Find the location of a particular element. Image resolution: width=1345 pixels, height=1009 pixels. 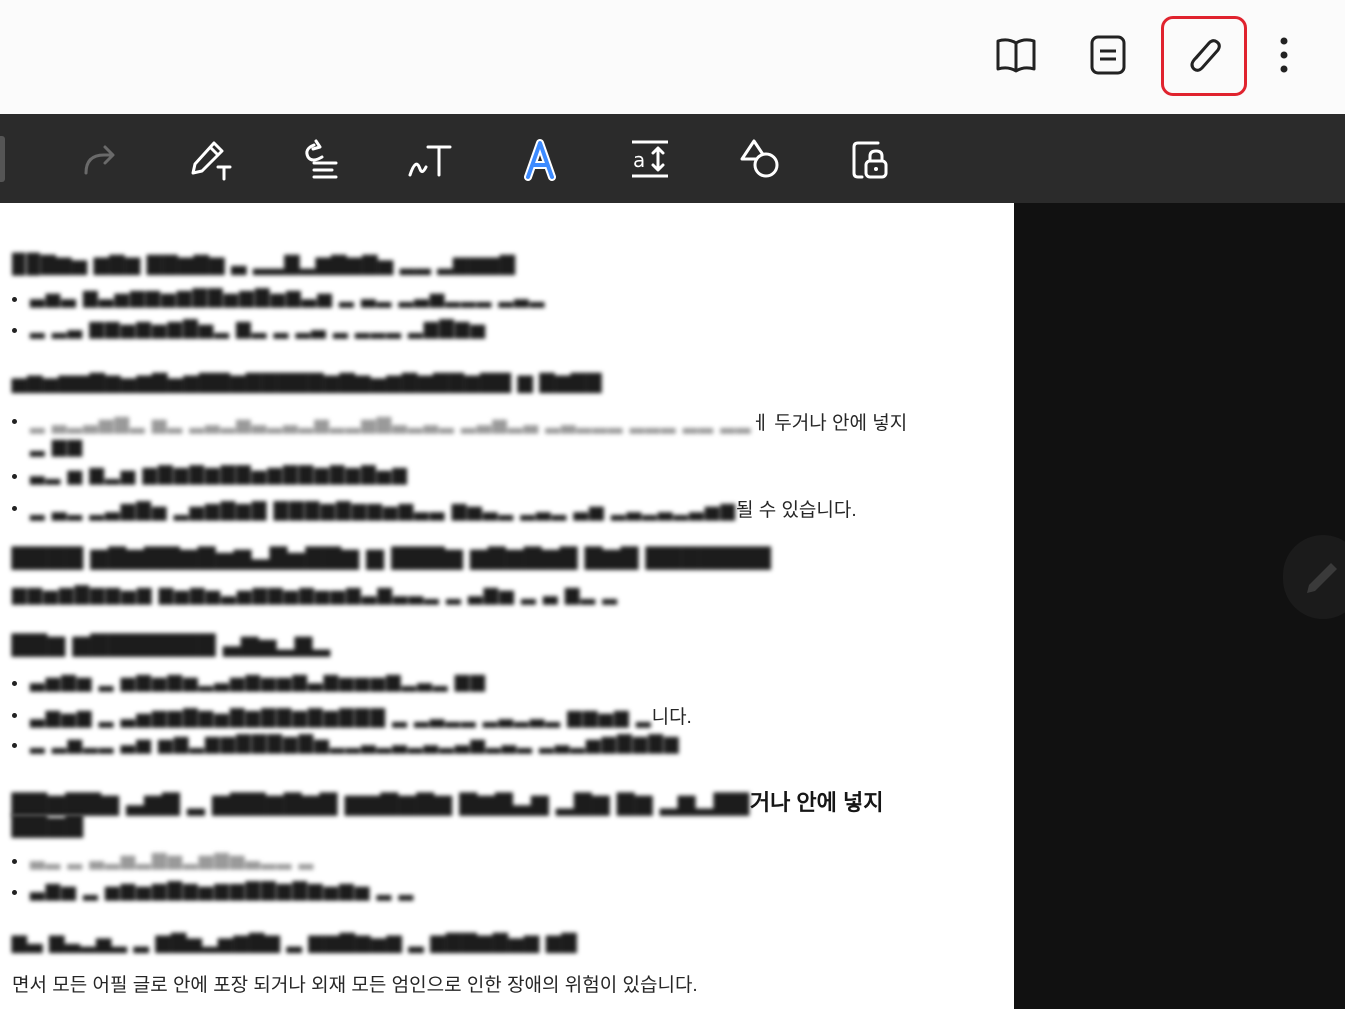

redo-button is located at coordinates (98, 159).